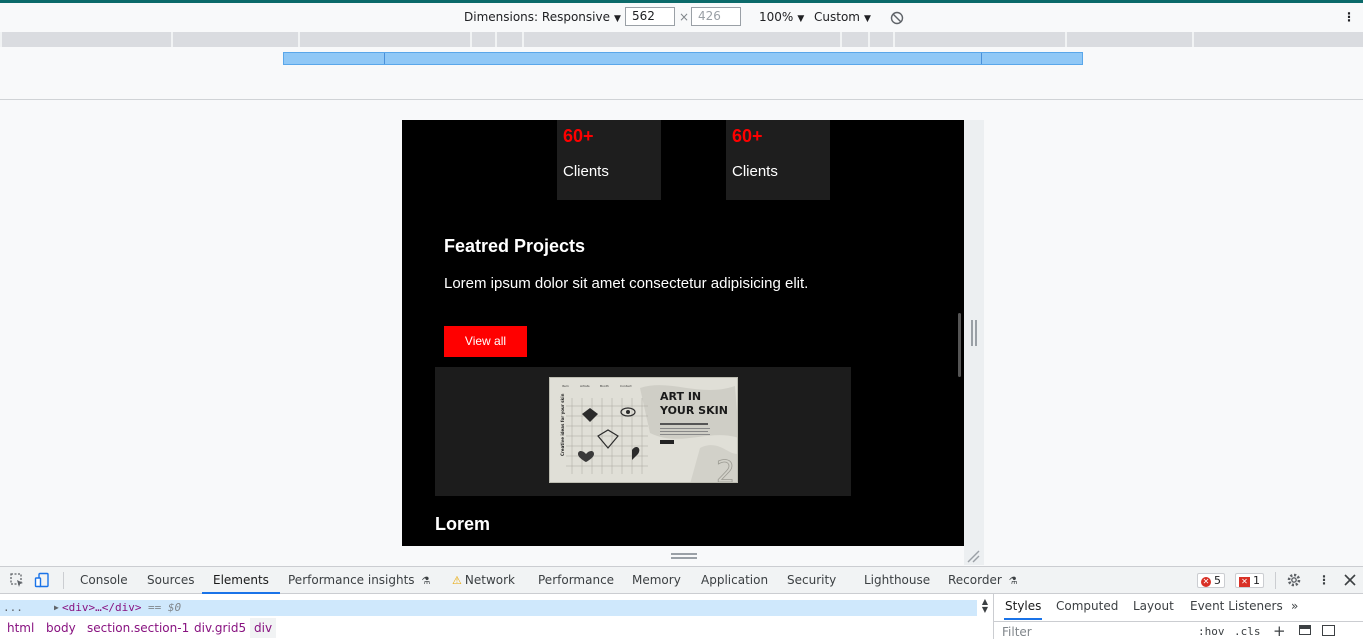 The width and height of the screenshot is (1363, 639). I want to click on resize-handle-right, so click(974, 333).